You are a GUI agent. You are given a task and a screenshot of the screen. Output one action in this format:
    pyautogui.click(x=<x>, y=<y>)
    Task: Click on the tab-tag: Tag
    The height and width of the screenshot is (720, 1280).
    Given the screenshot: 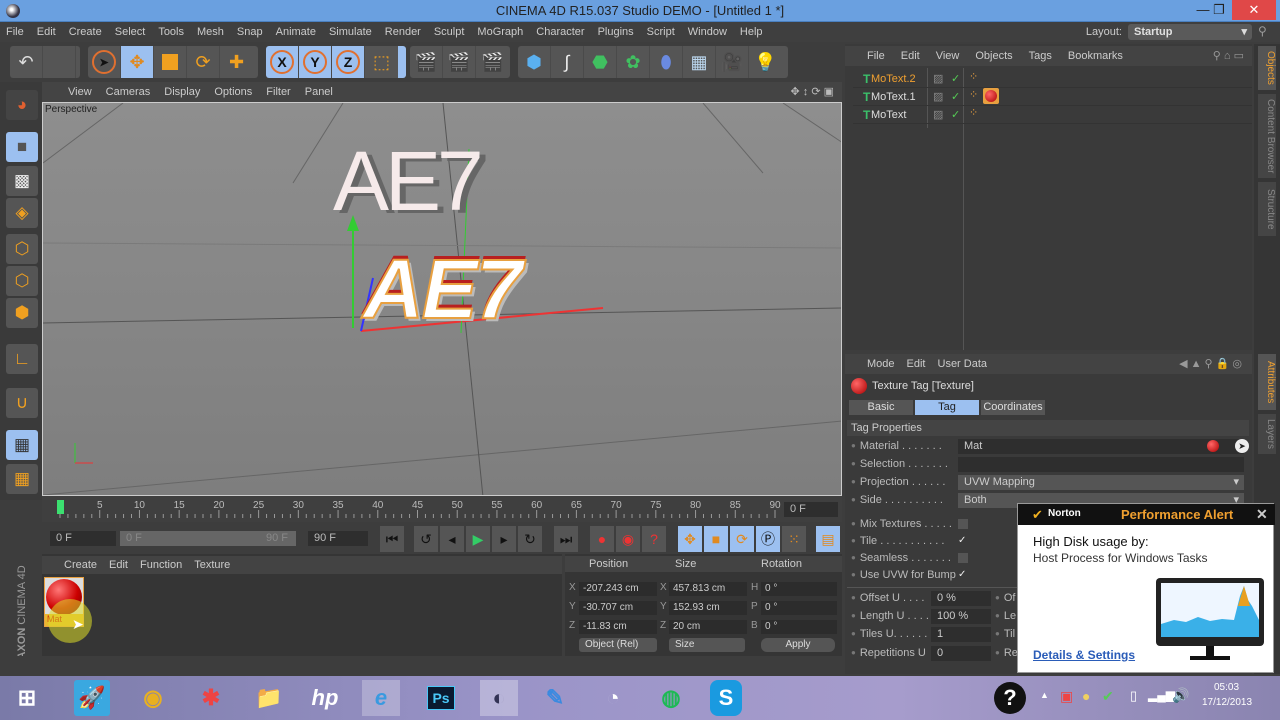 What is the action you would take?
    pyautogui.click(x=947, y=407)
    